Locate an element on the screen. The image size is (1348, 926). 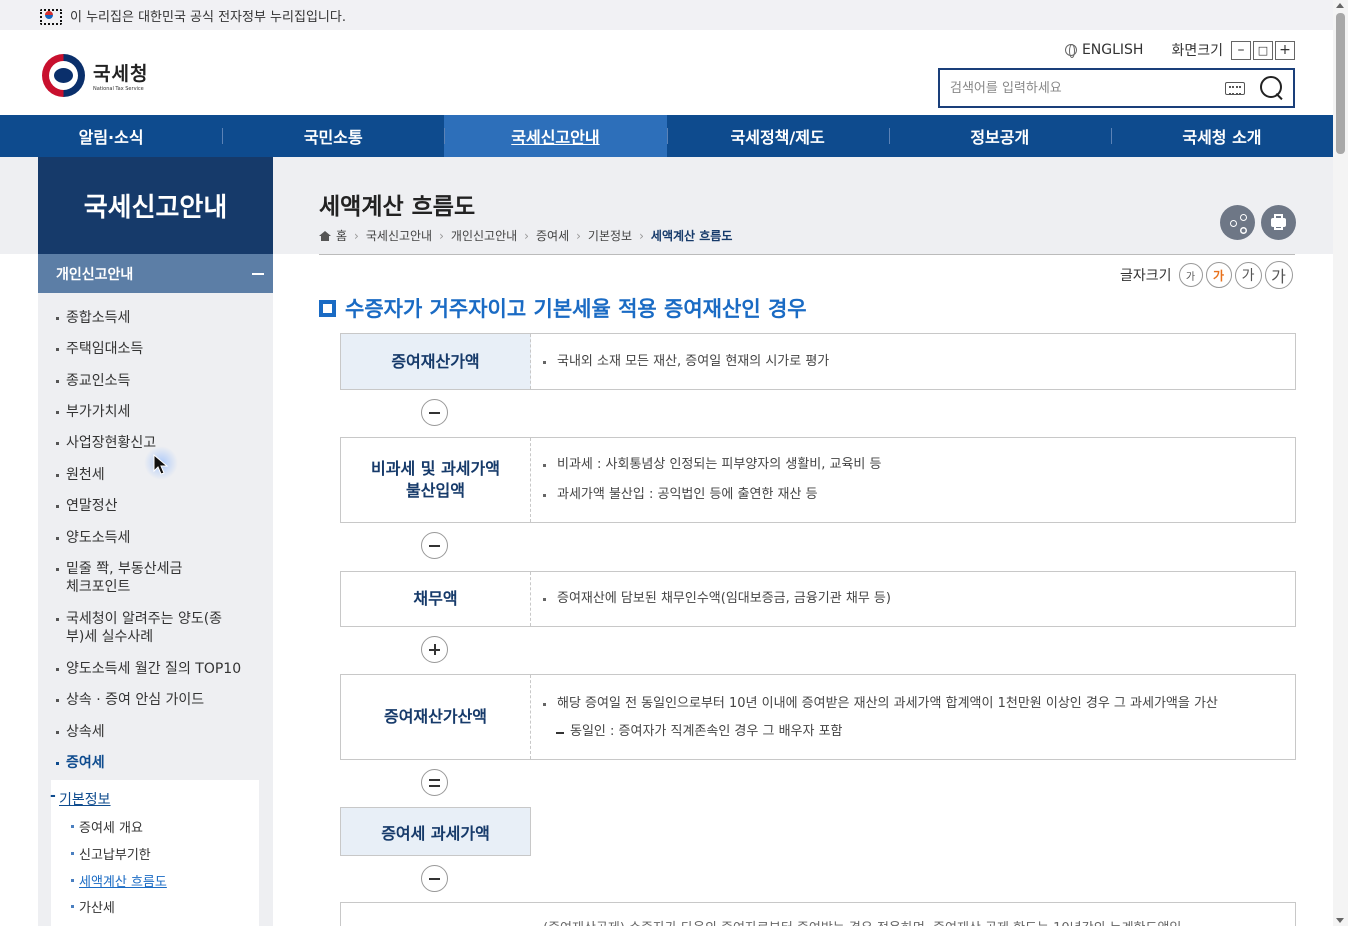
screen-size-increase-button: + is located at coordinates (1285, 50).